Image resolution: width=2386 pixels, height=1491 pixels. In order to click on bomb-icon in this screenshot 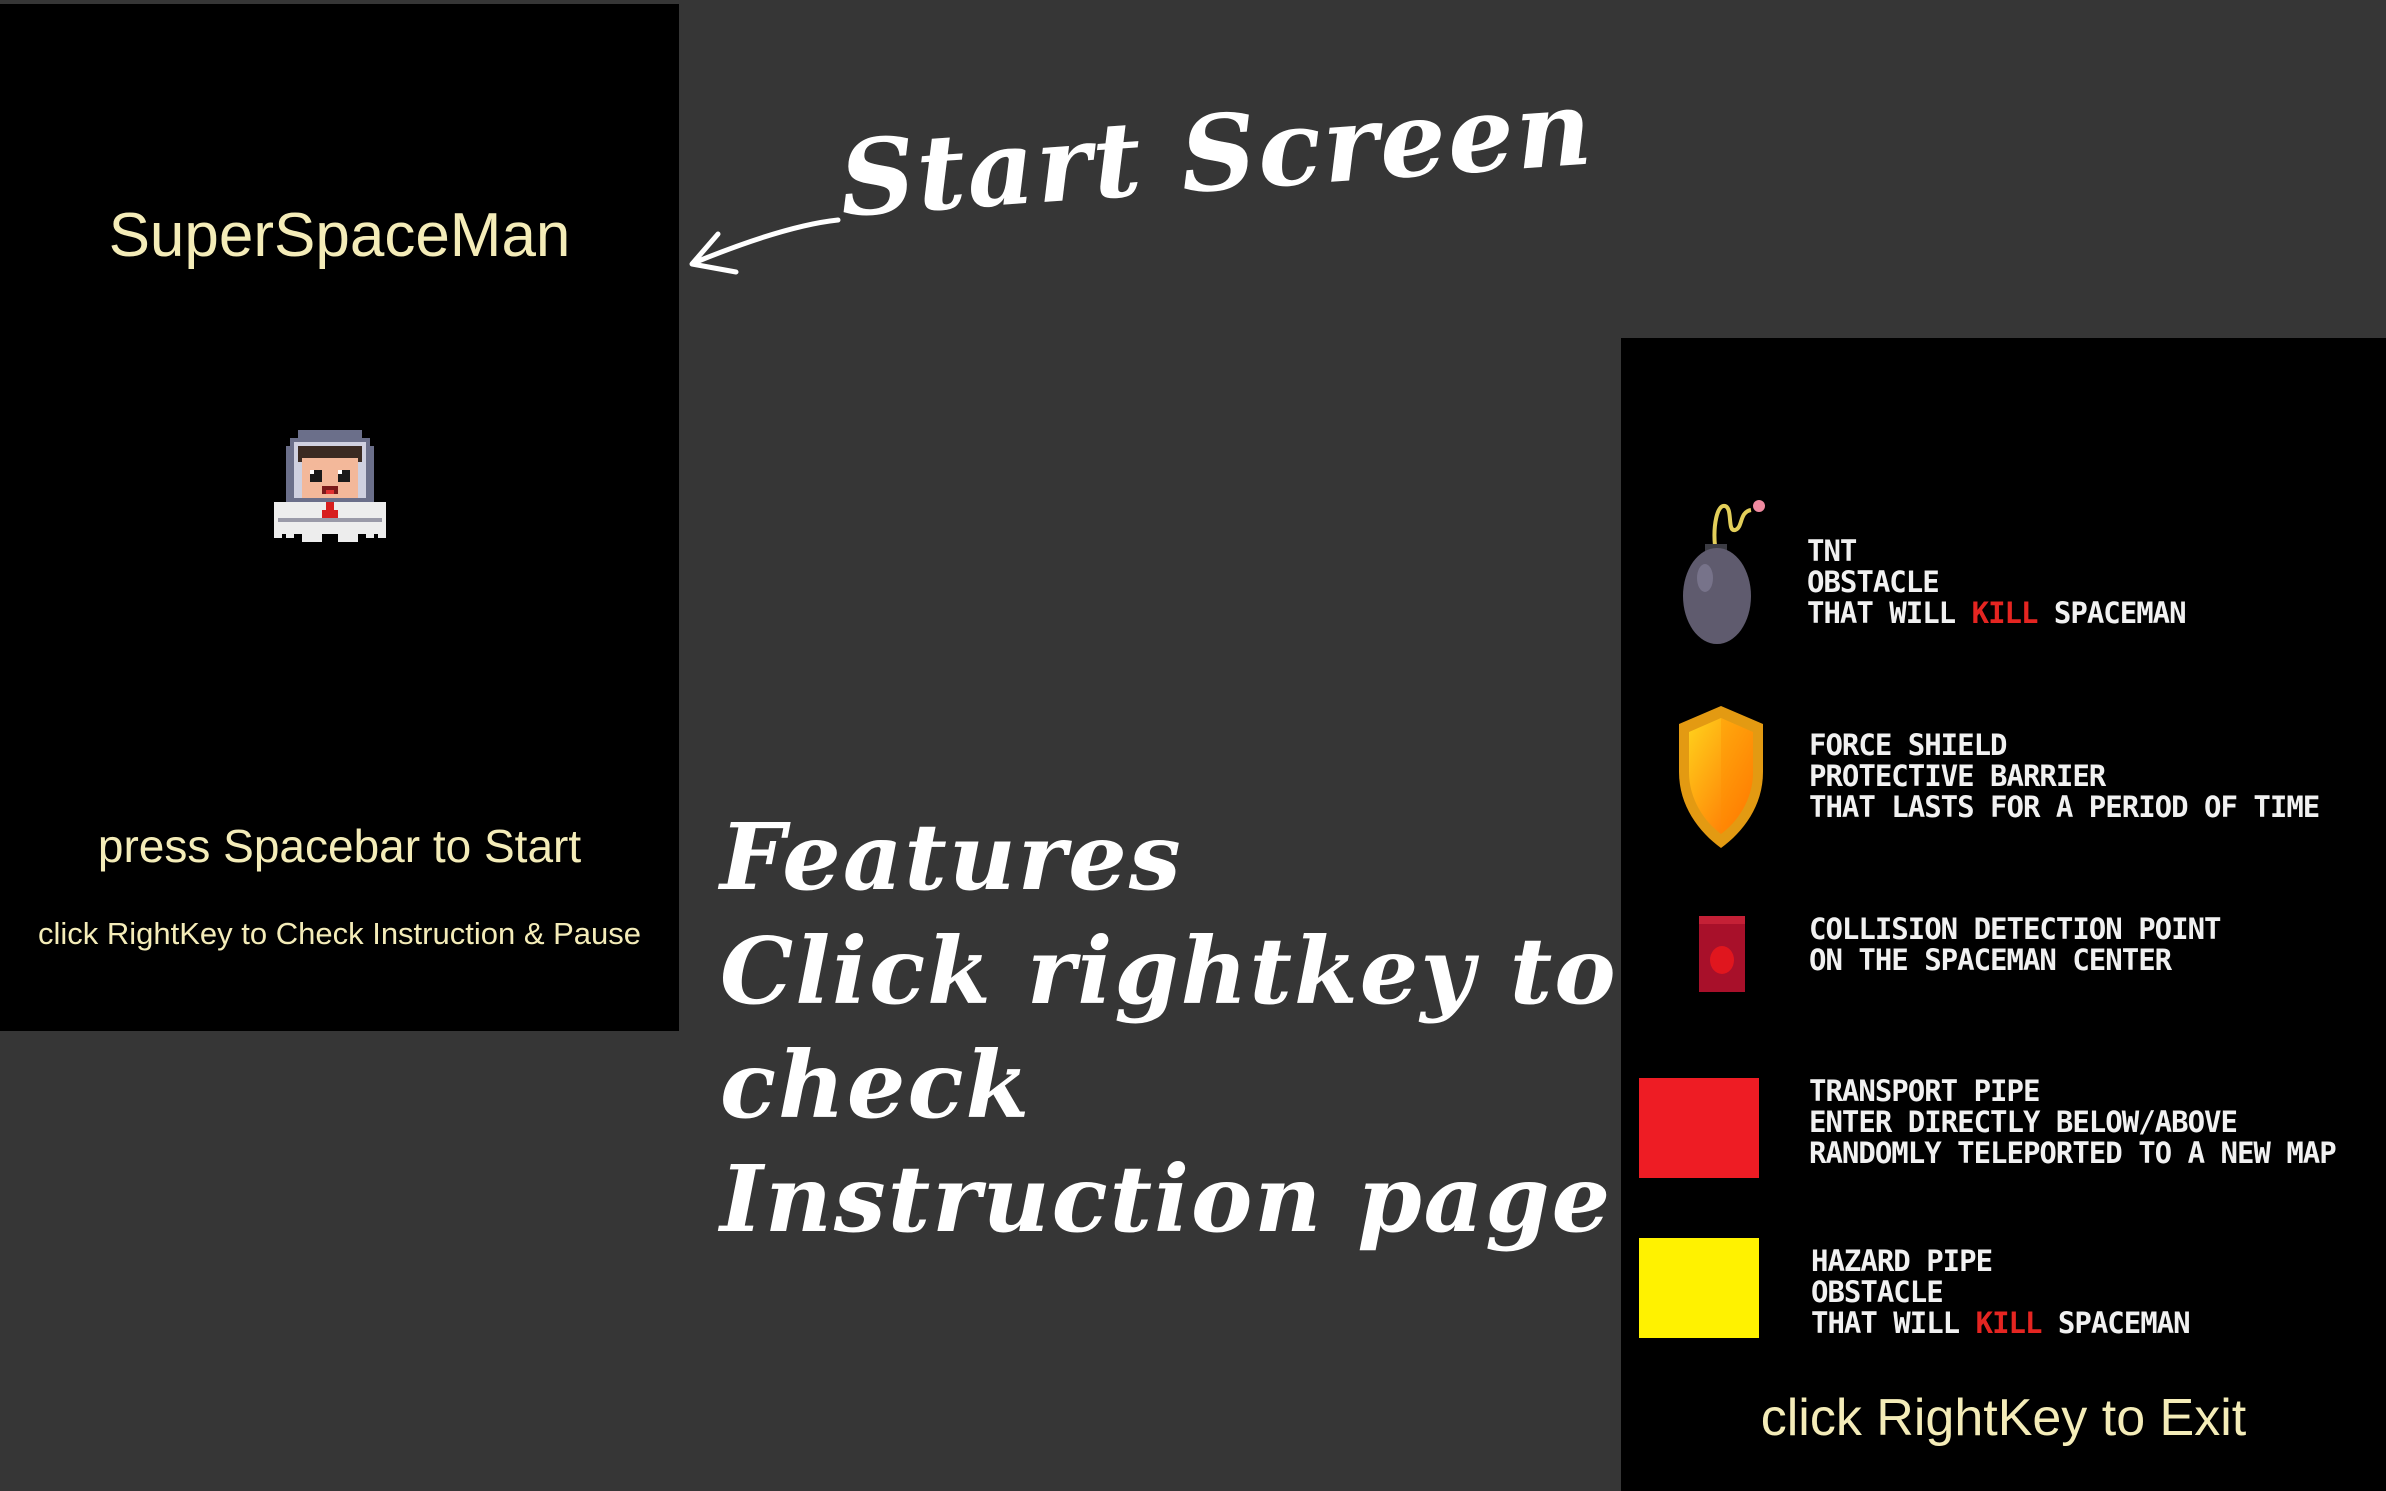, I will do `click(1724, 572)`.